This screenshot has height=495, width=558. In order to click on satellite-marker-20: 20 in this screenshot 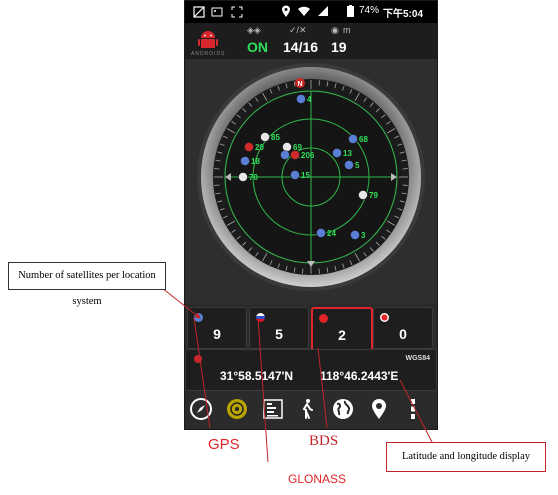, I will do `click(254, 147)`.